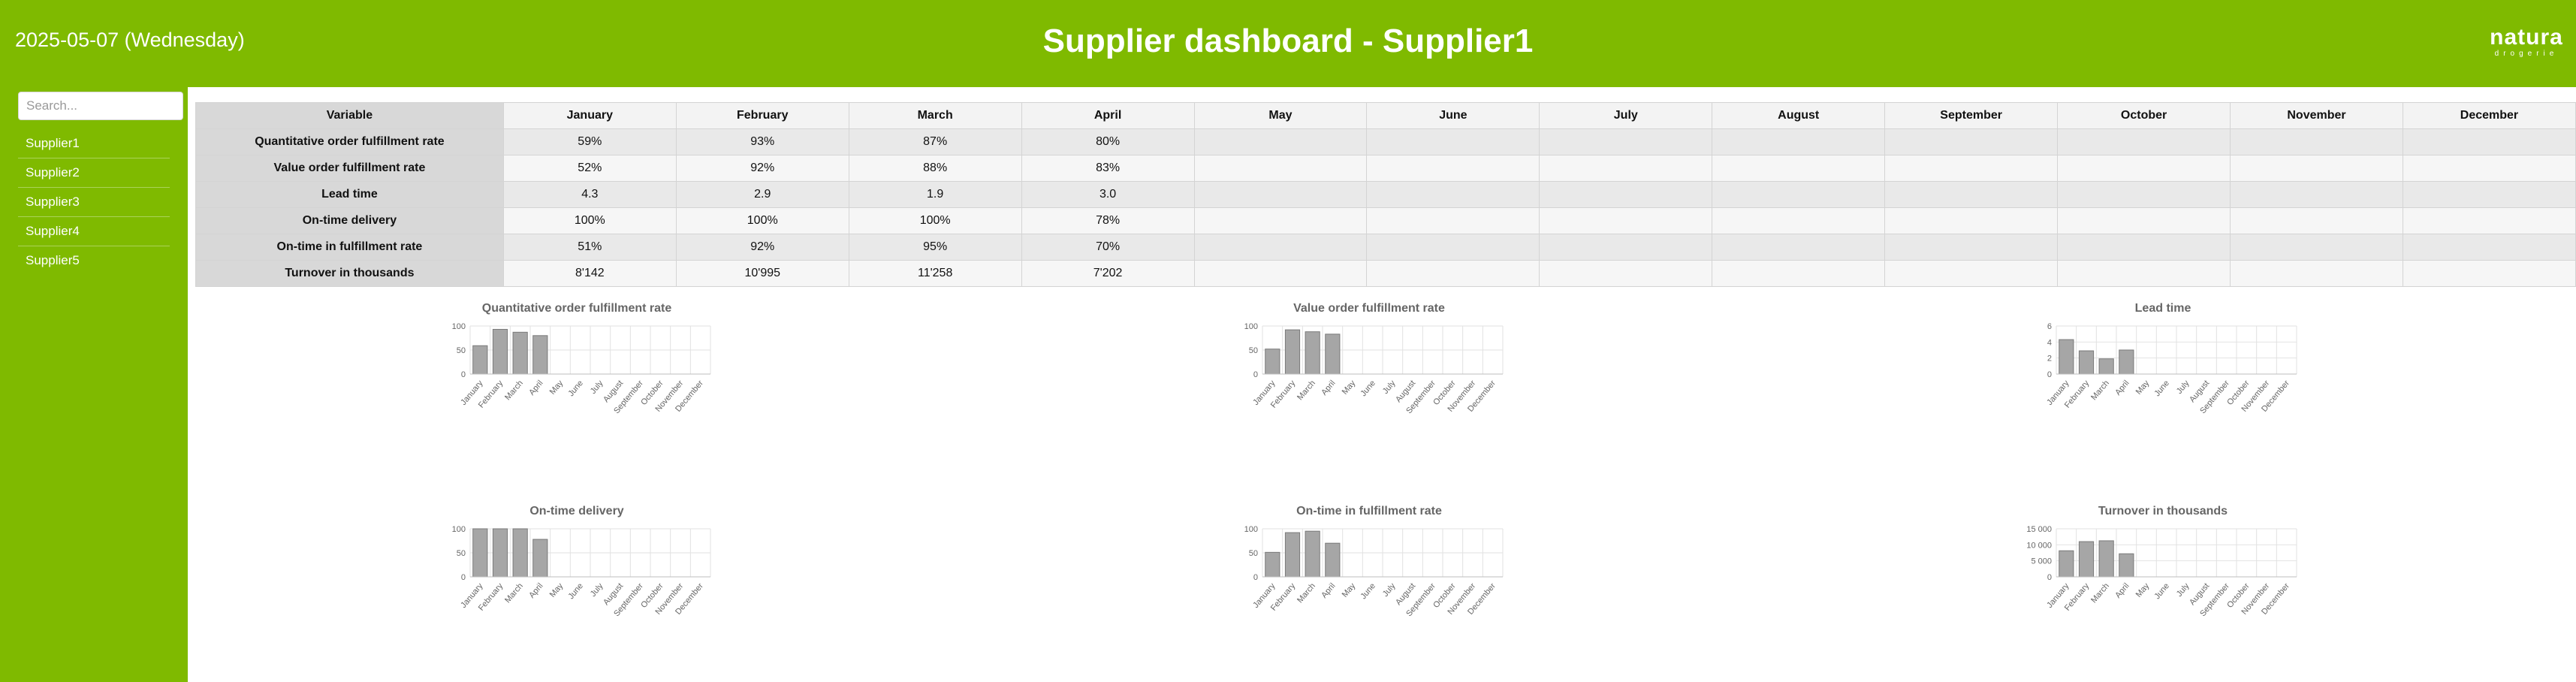 The height and width of the screenshot is (682, 2576). What do you see at coordinates (762, 115) in the screenshot?
I see `column-header-month: February` at bounding box center [762, 115].